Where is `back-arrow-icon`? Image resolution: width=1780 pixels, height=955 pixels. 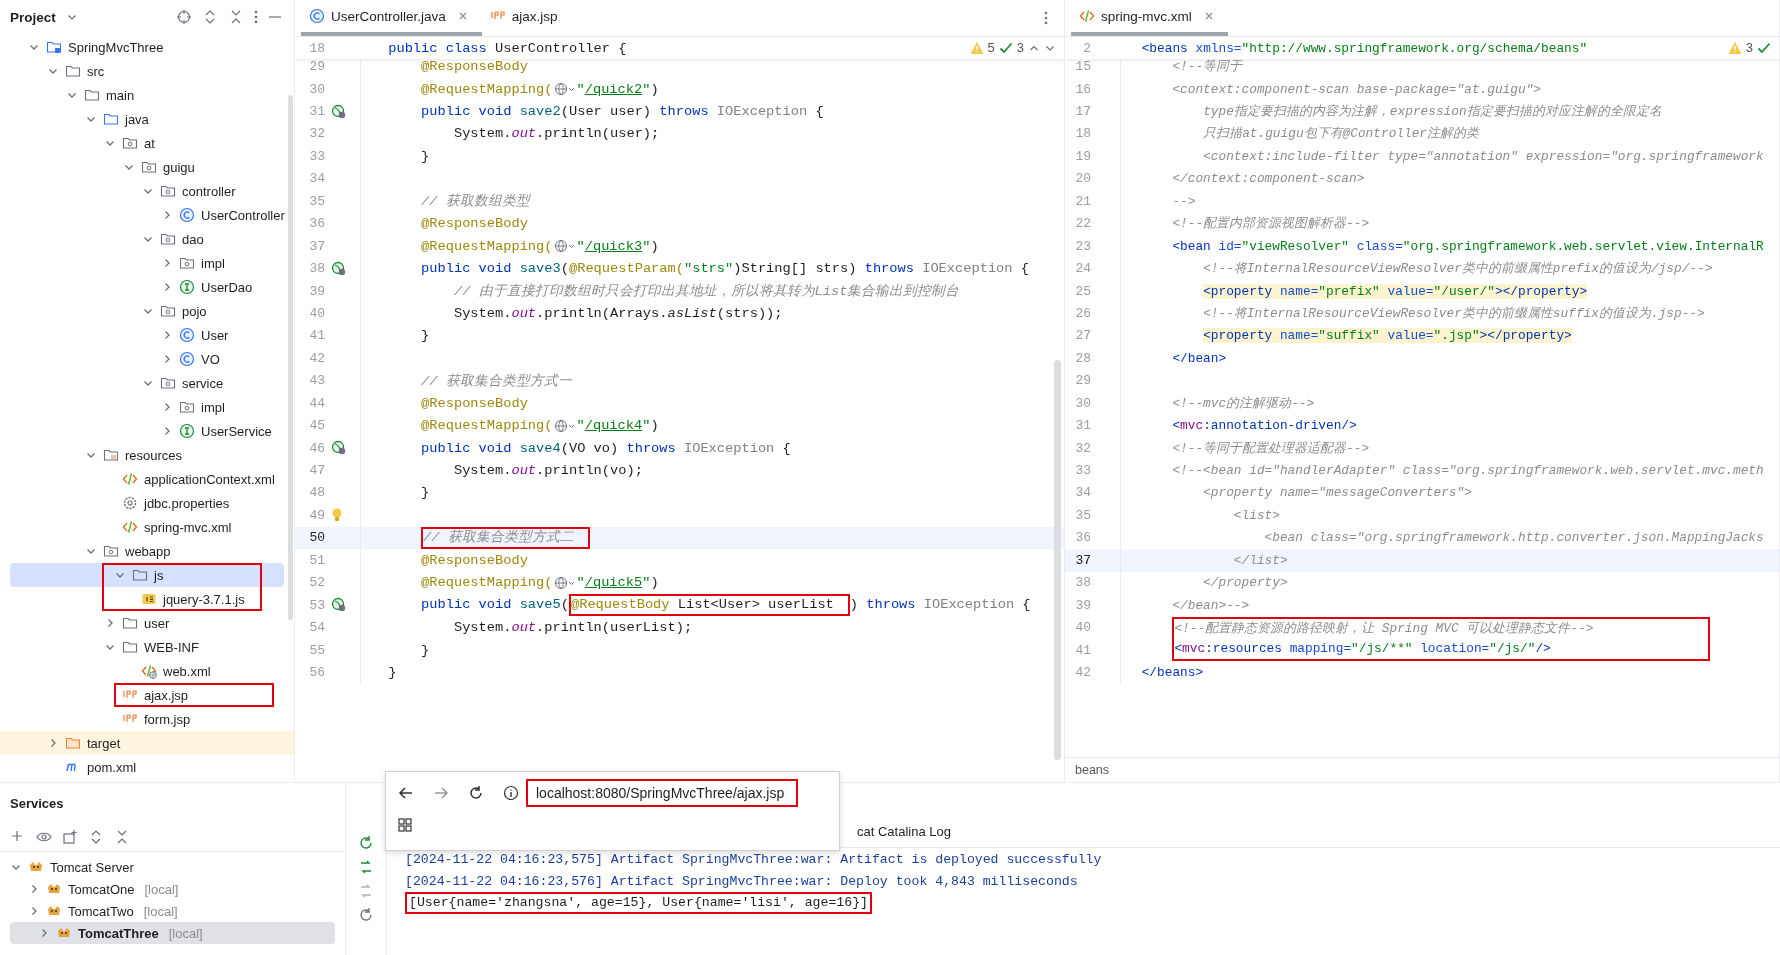
back-arrow-icon is located at coordinates (406, 793).